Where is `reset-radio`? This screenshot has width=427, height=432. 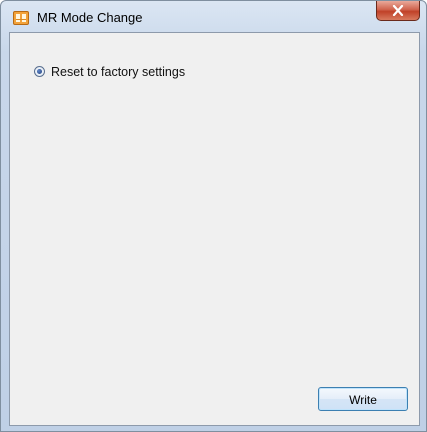 reset-radio is located at coordinates (39, 71).